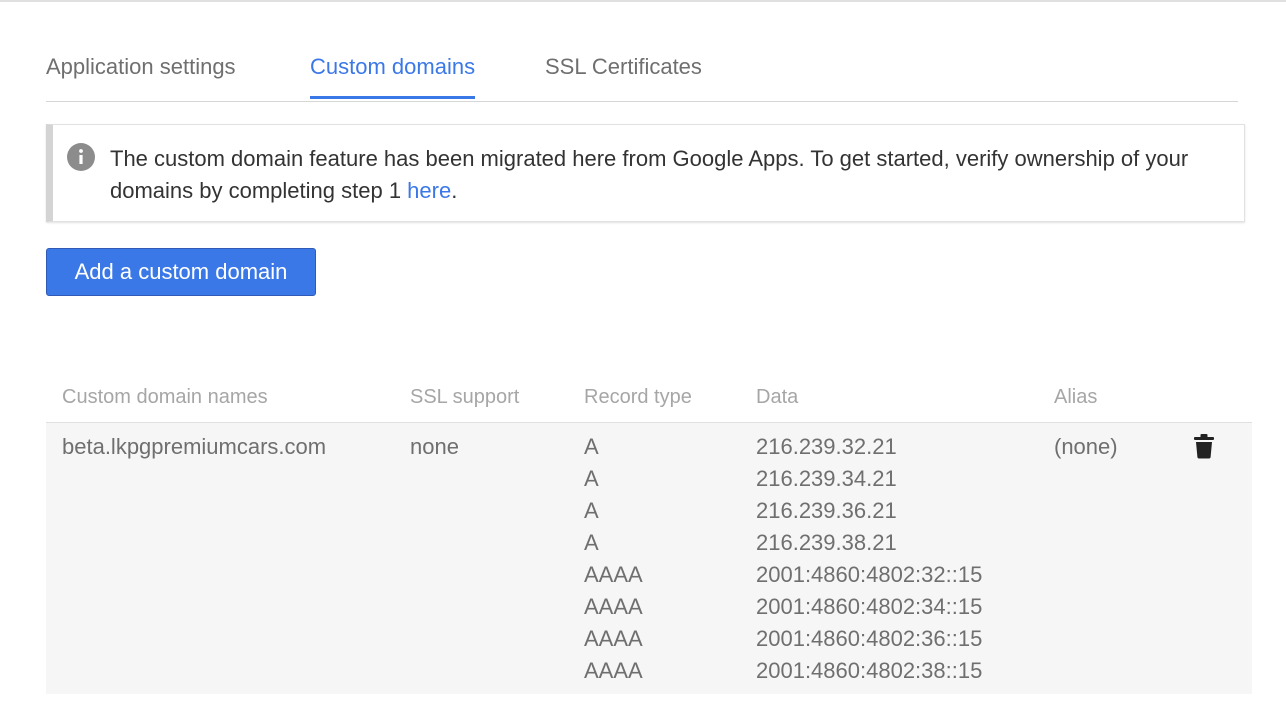 The width and height of the screenshot is (1286, 724). Describe the element at coordinates (181, 272) in the screenshot. I see `add-custom-domain-button: Add a custom domain` at that location.